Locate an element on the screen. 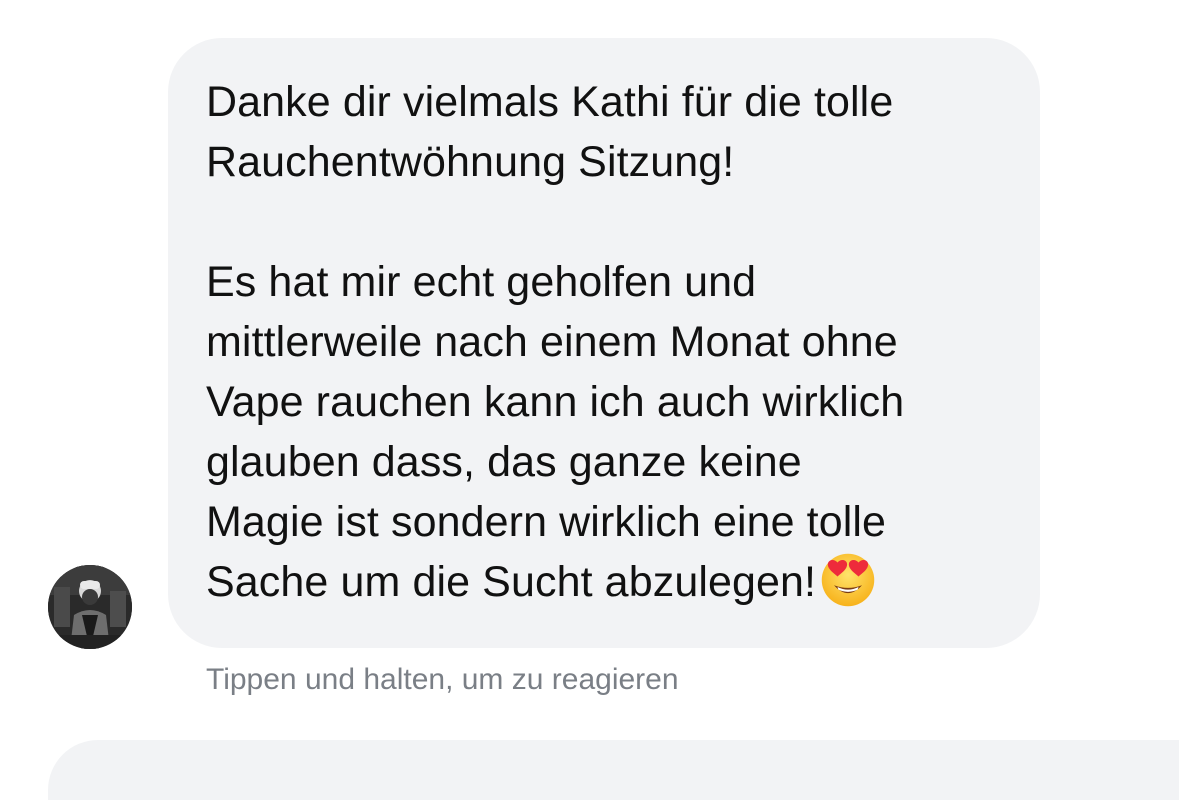  reaction-hint: Tippen und halten, um zu reagieren is located at coordinates (442, 679).